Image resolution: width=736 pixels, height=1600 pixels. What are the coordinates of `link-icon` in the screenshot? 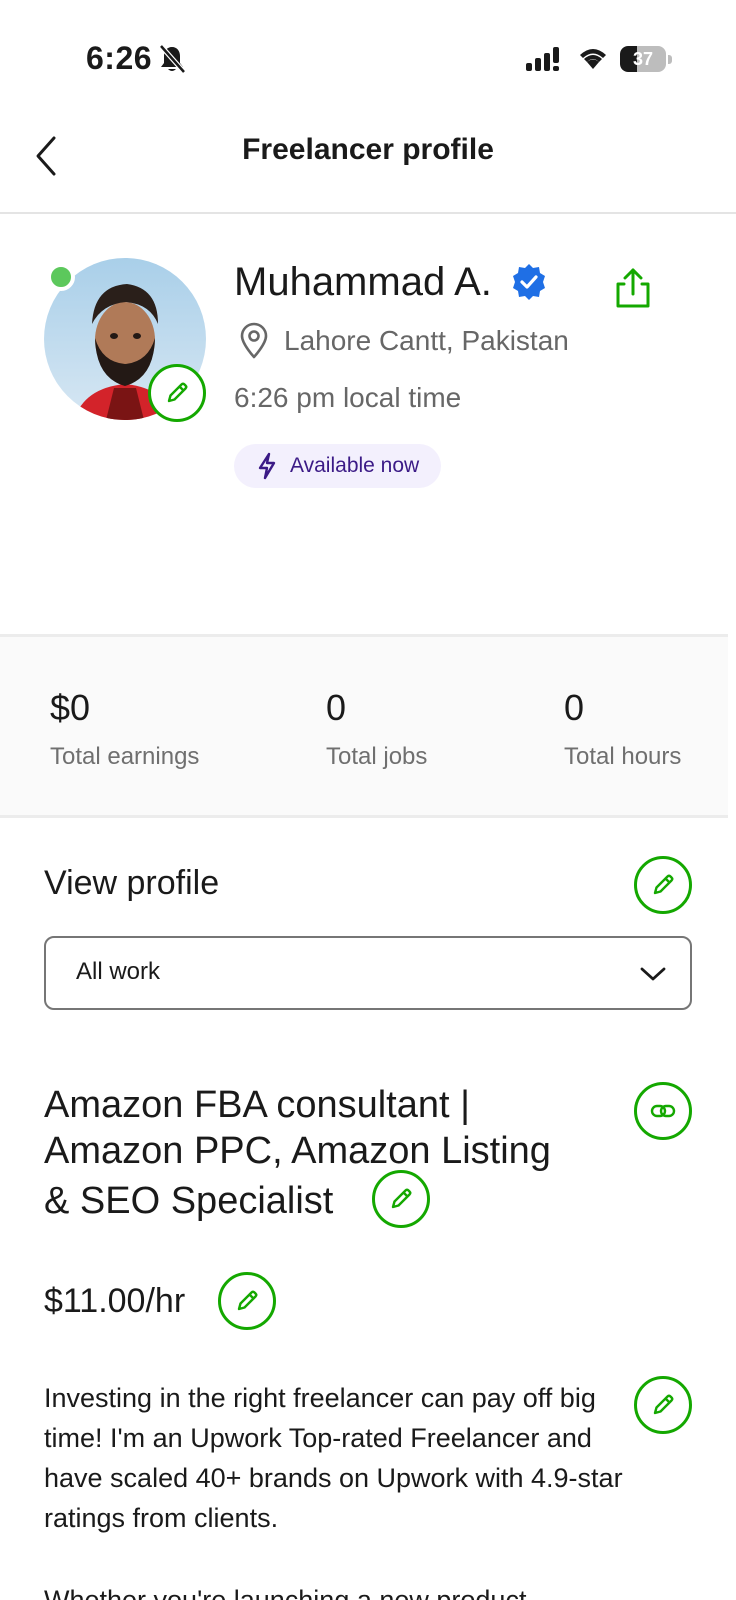 It's located at (663, 1111).